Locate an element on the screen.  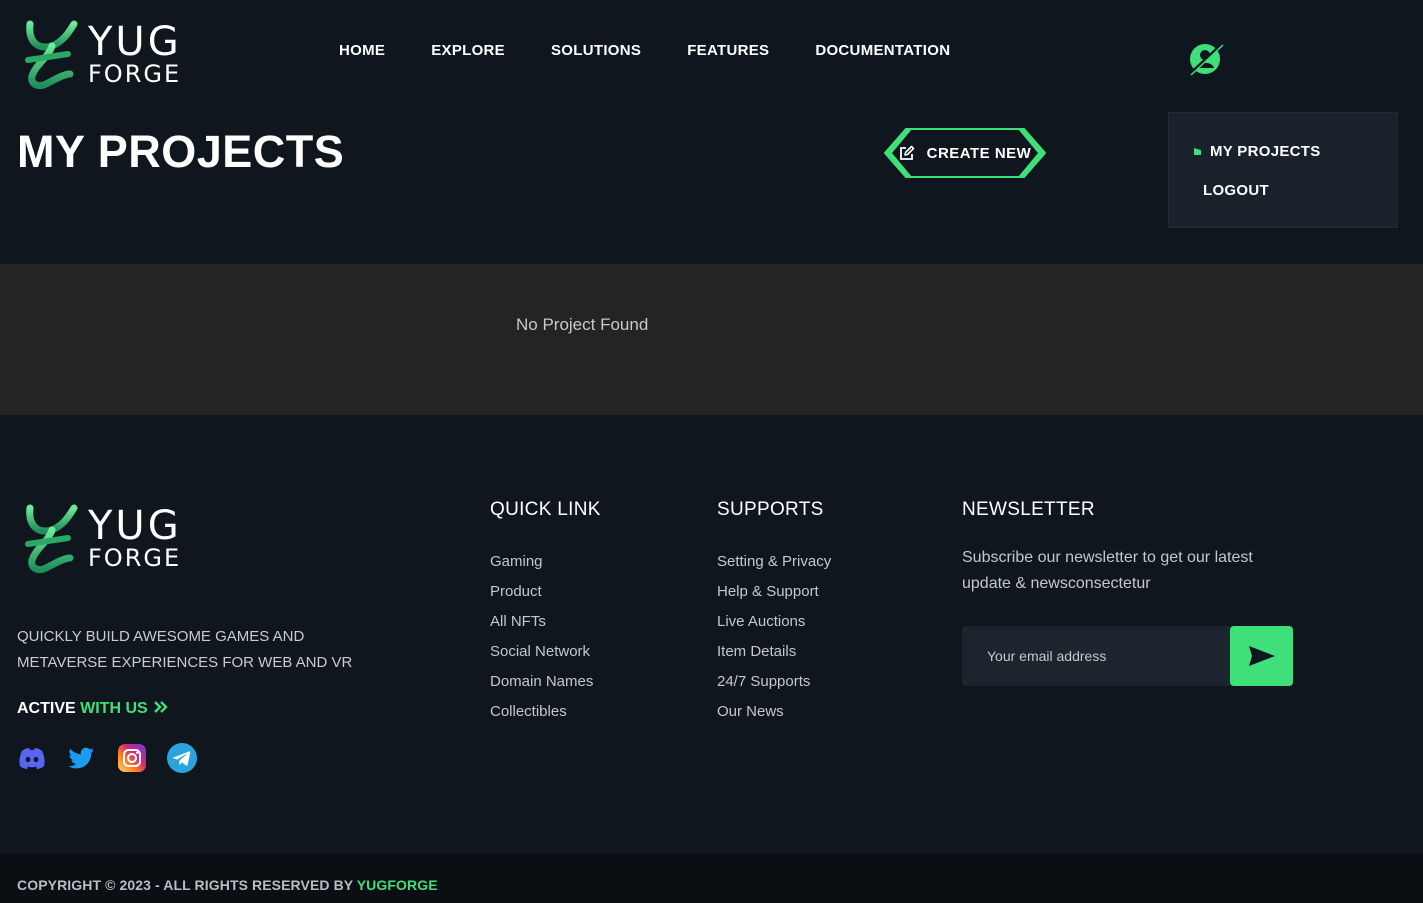
nav-solutions: SOLUTIONS is located at coordinates (596, 50).